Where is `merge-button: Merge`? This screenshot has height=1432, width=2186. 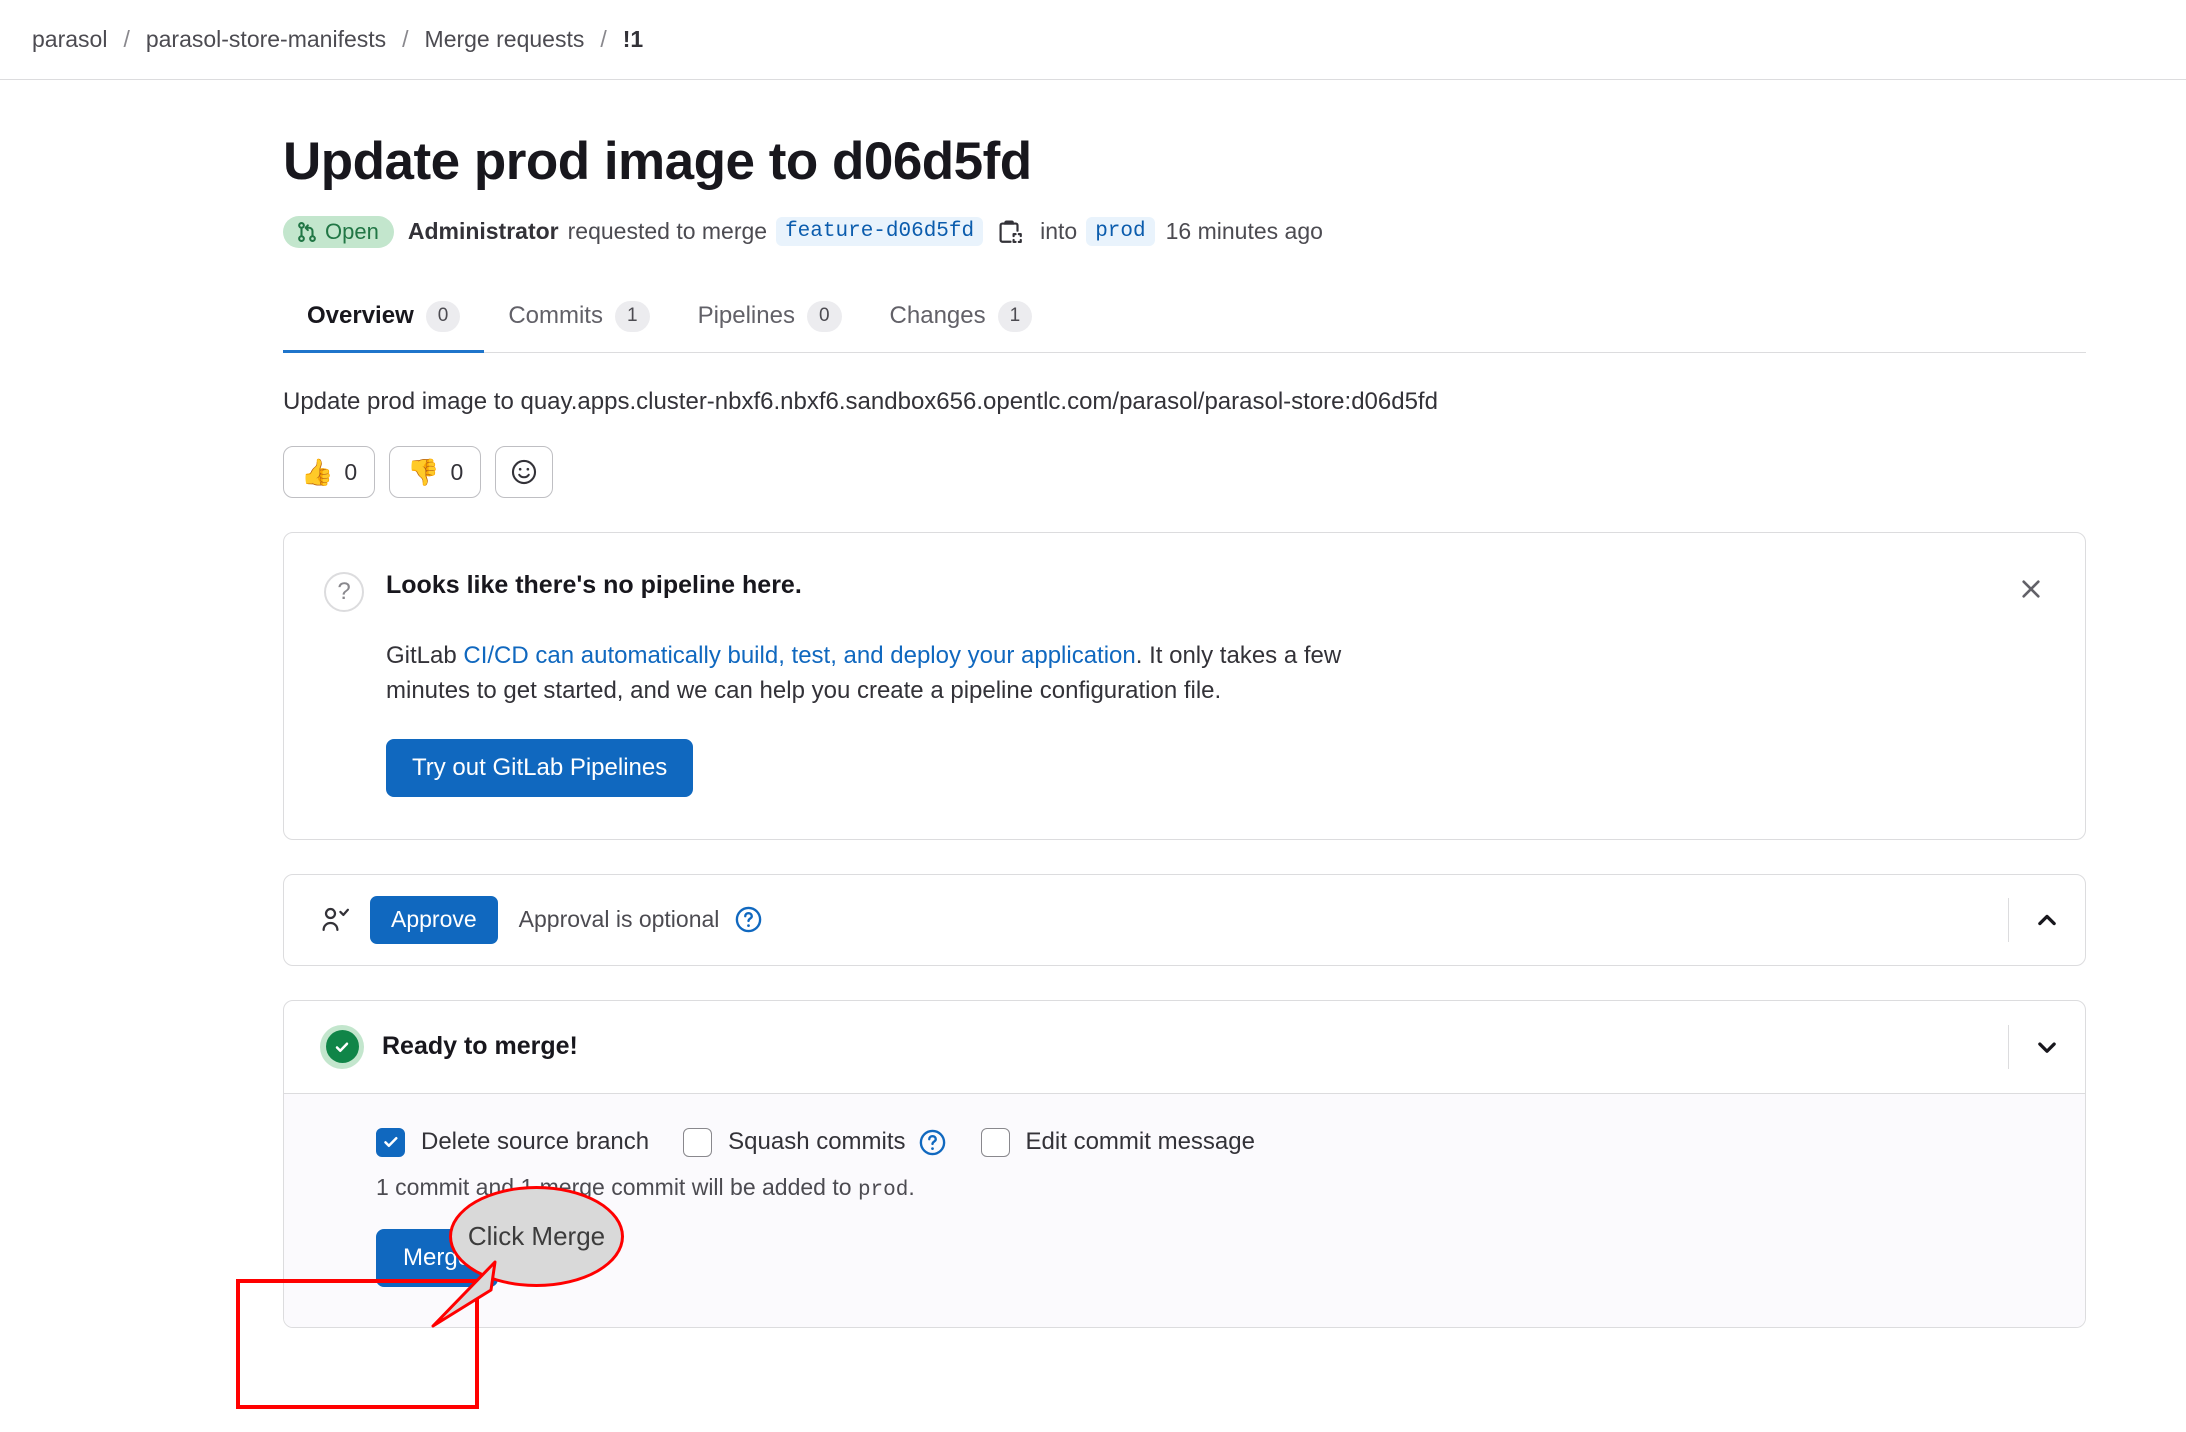 merge-button: Merge is located at coordinates (437, 1257).